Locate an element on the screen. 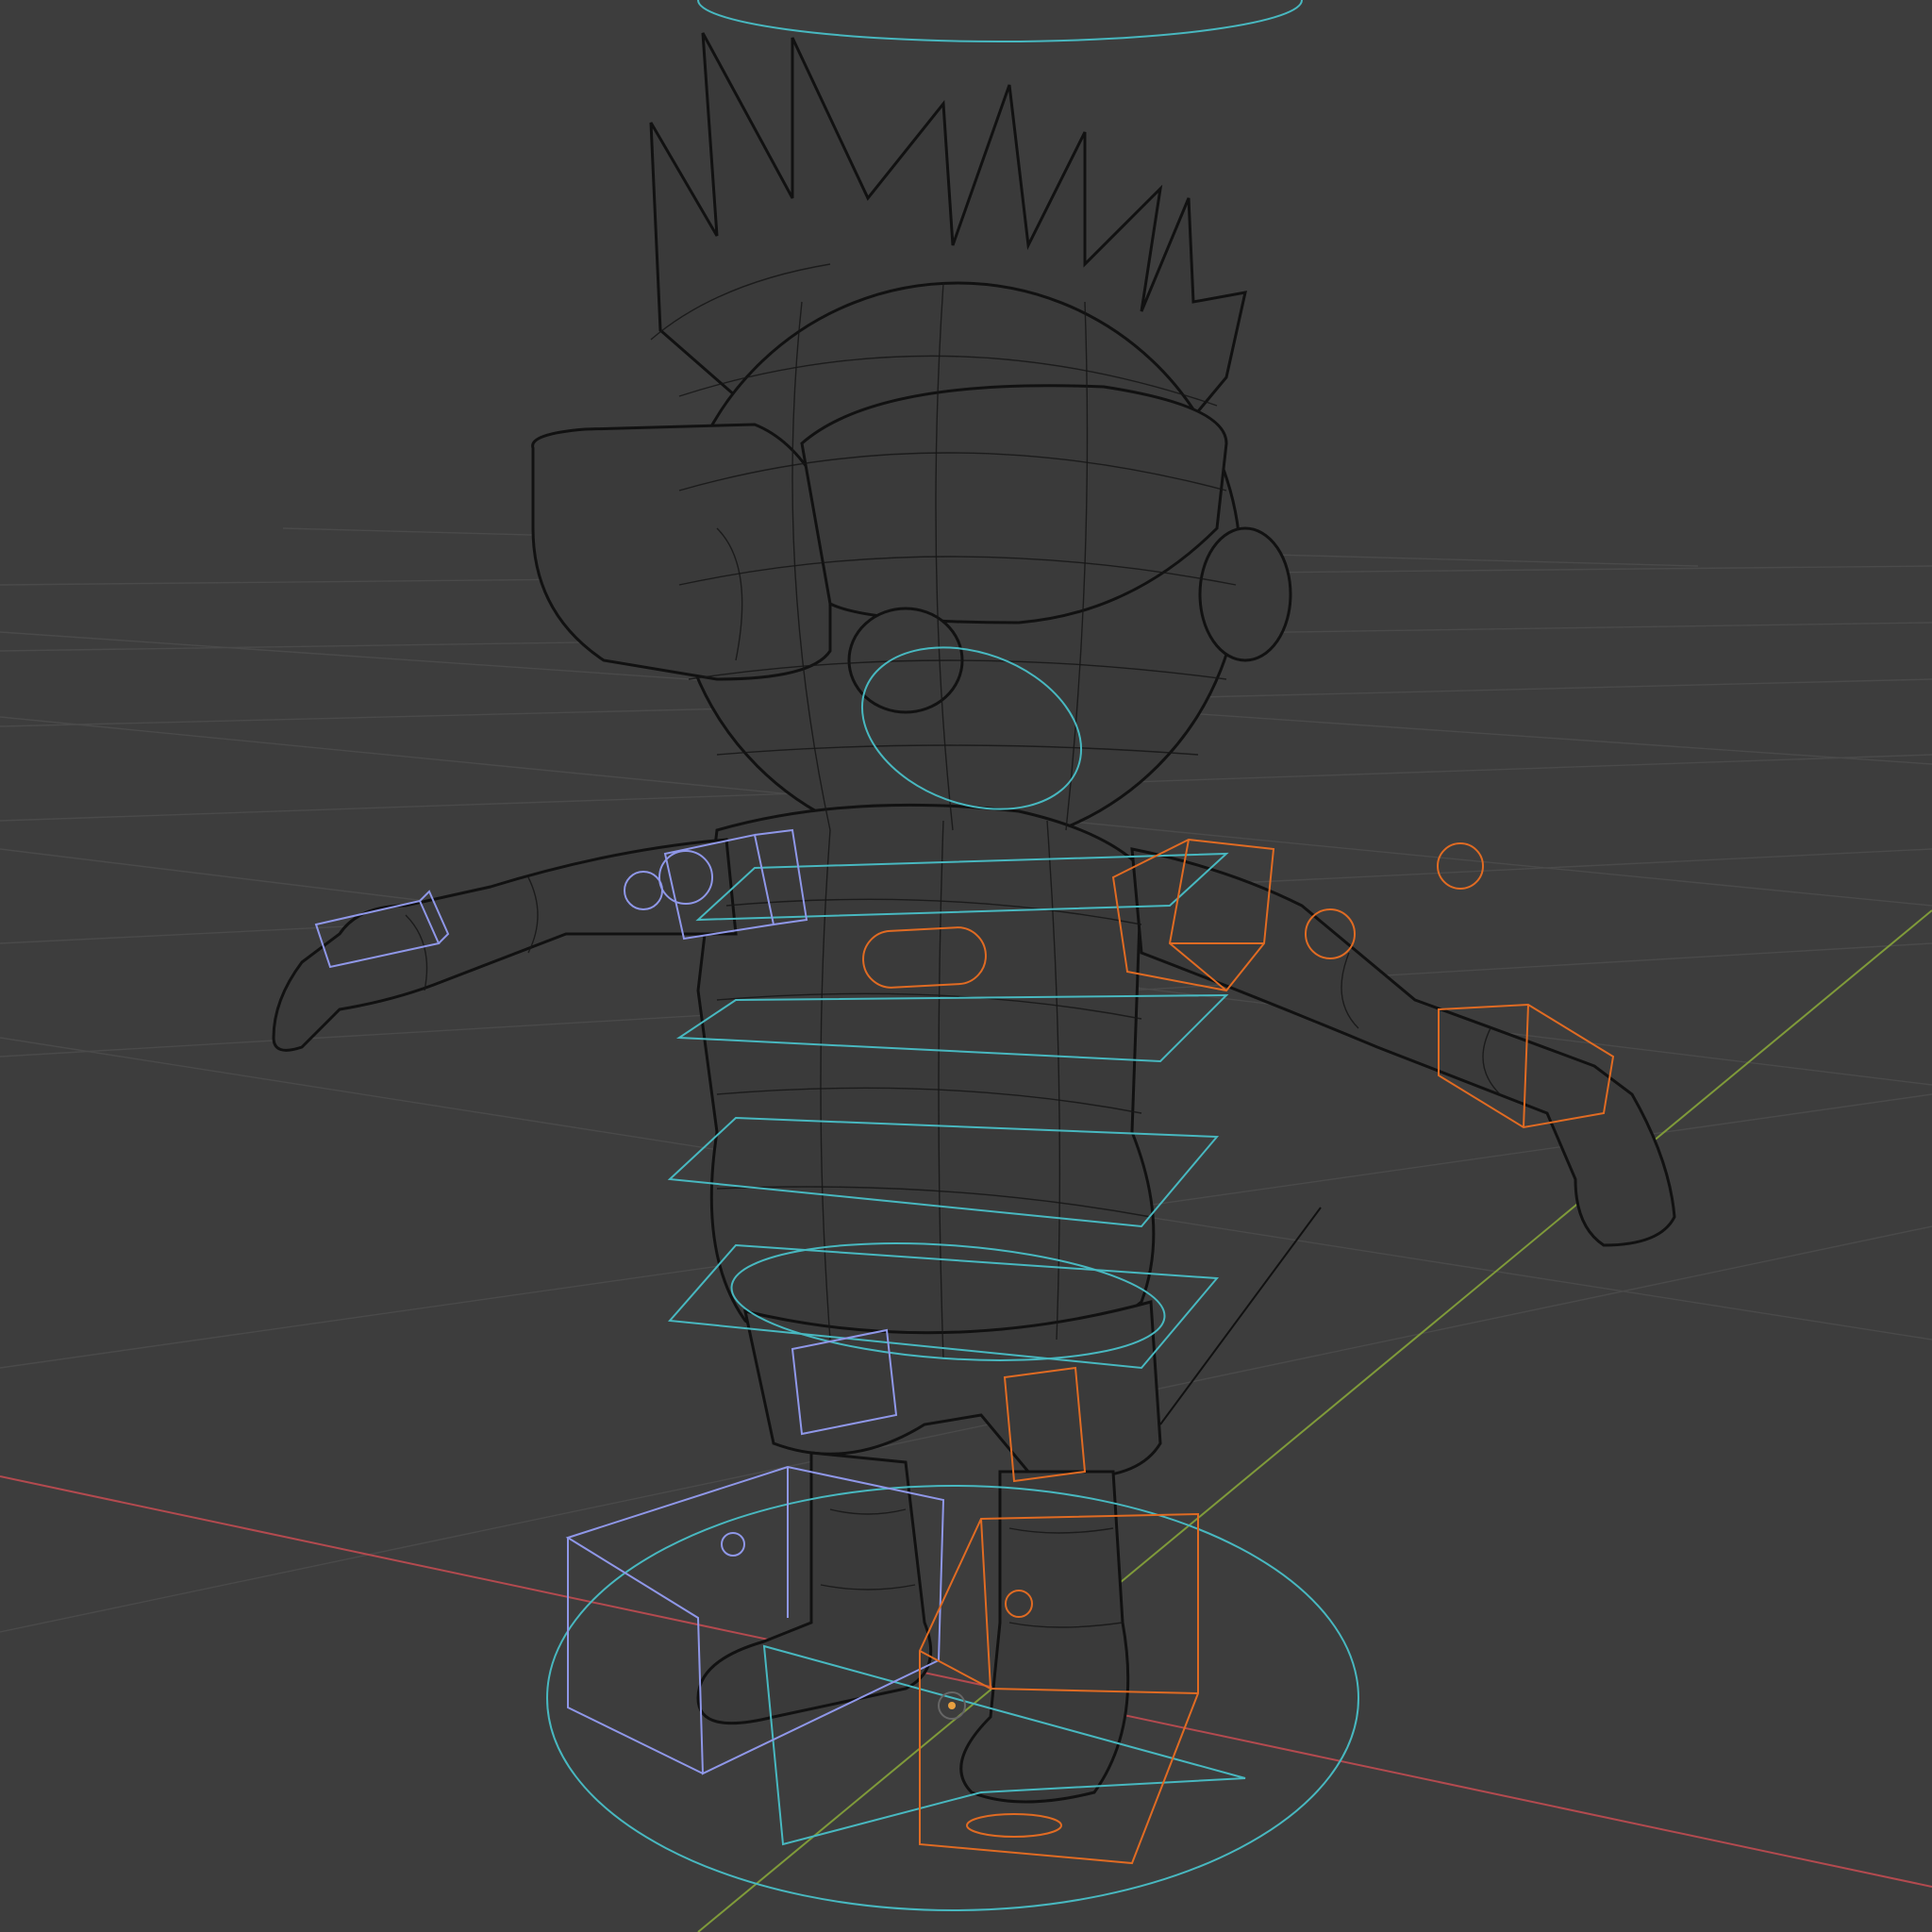 Image resolution: width=1932 pixels, height=1932 pixels. head-top-control is located at coordinates (1000, 21).